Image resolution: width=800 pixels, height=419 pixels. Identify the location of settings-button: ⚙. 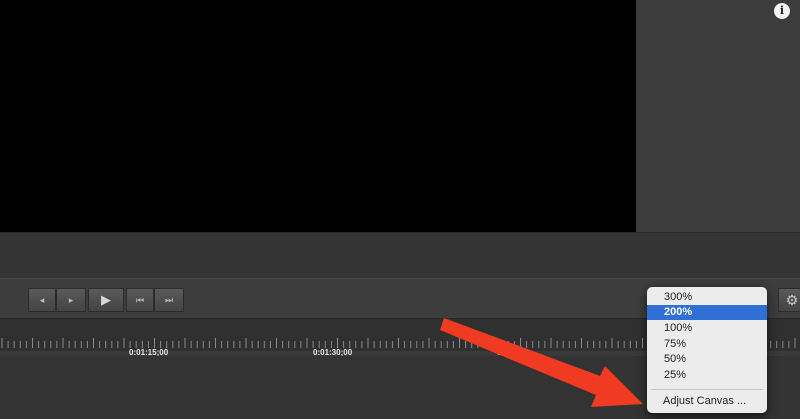
(789, 300).